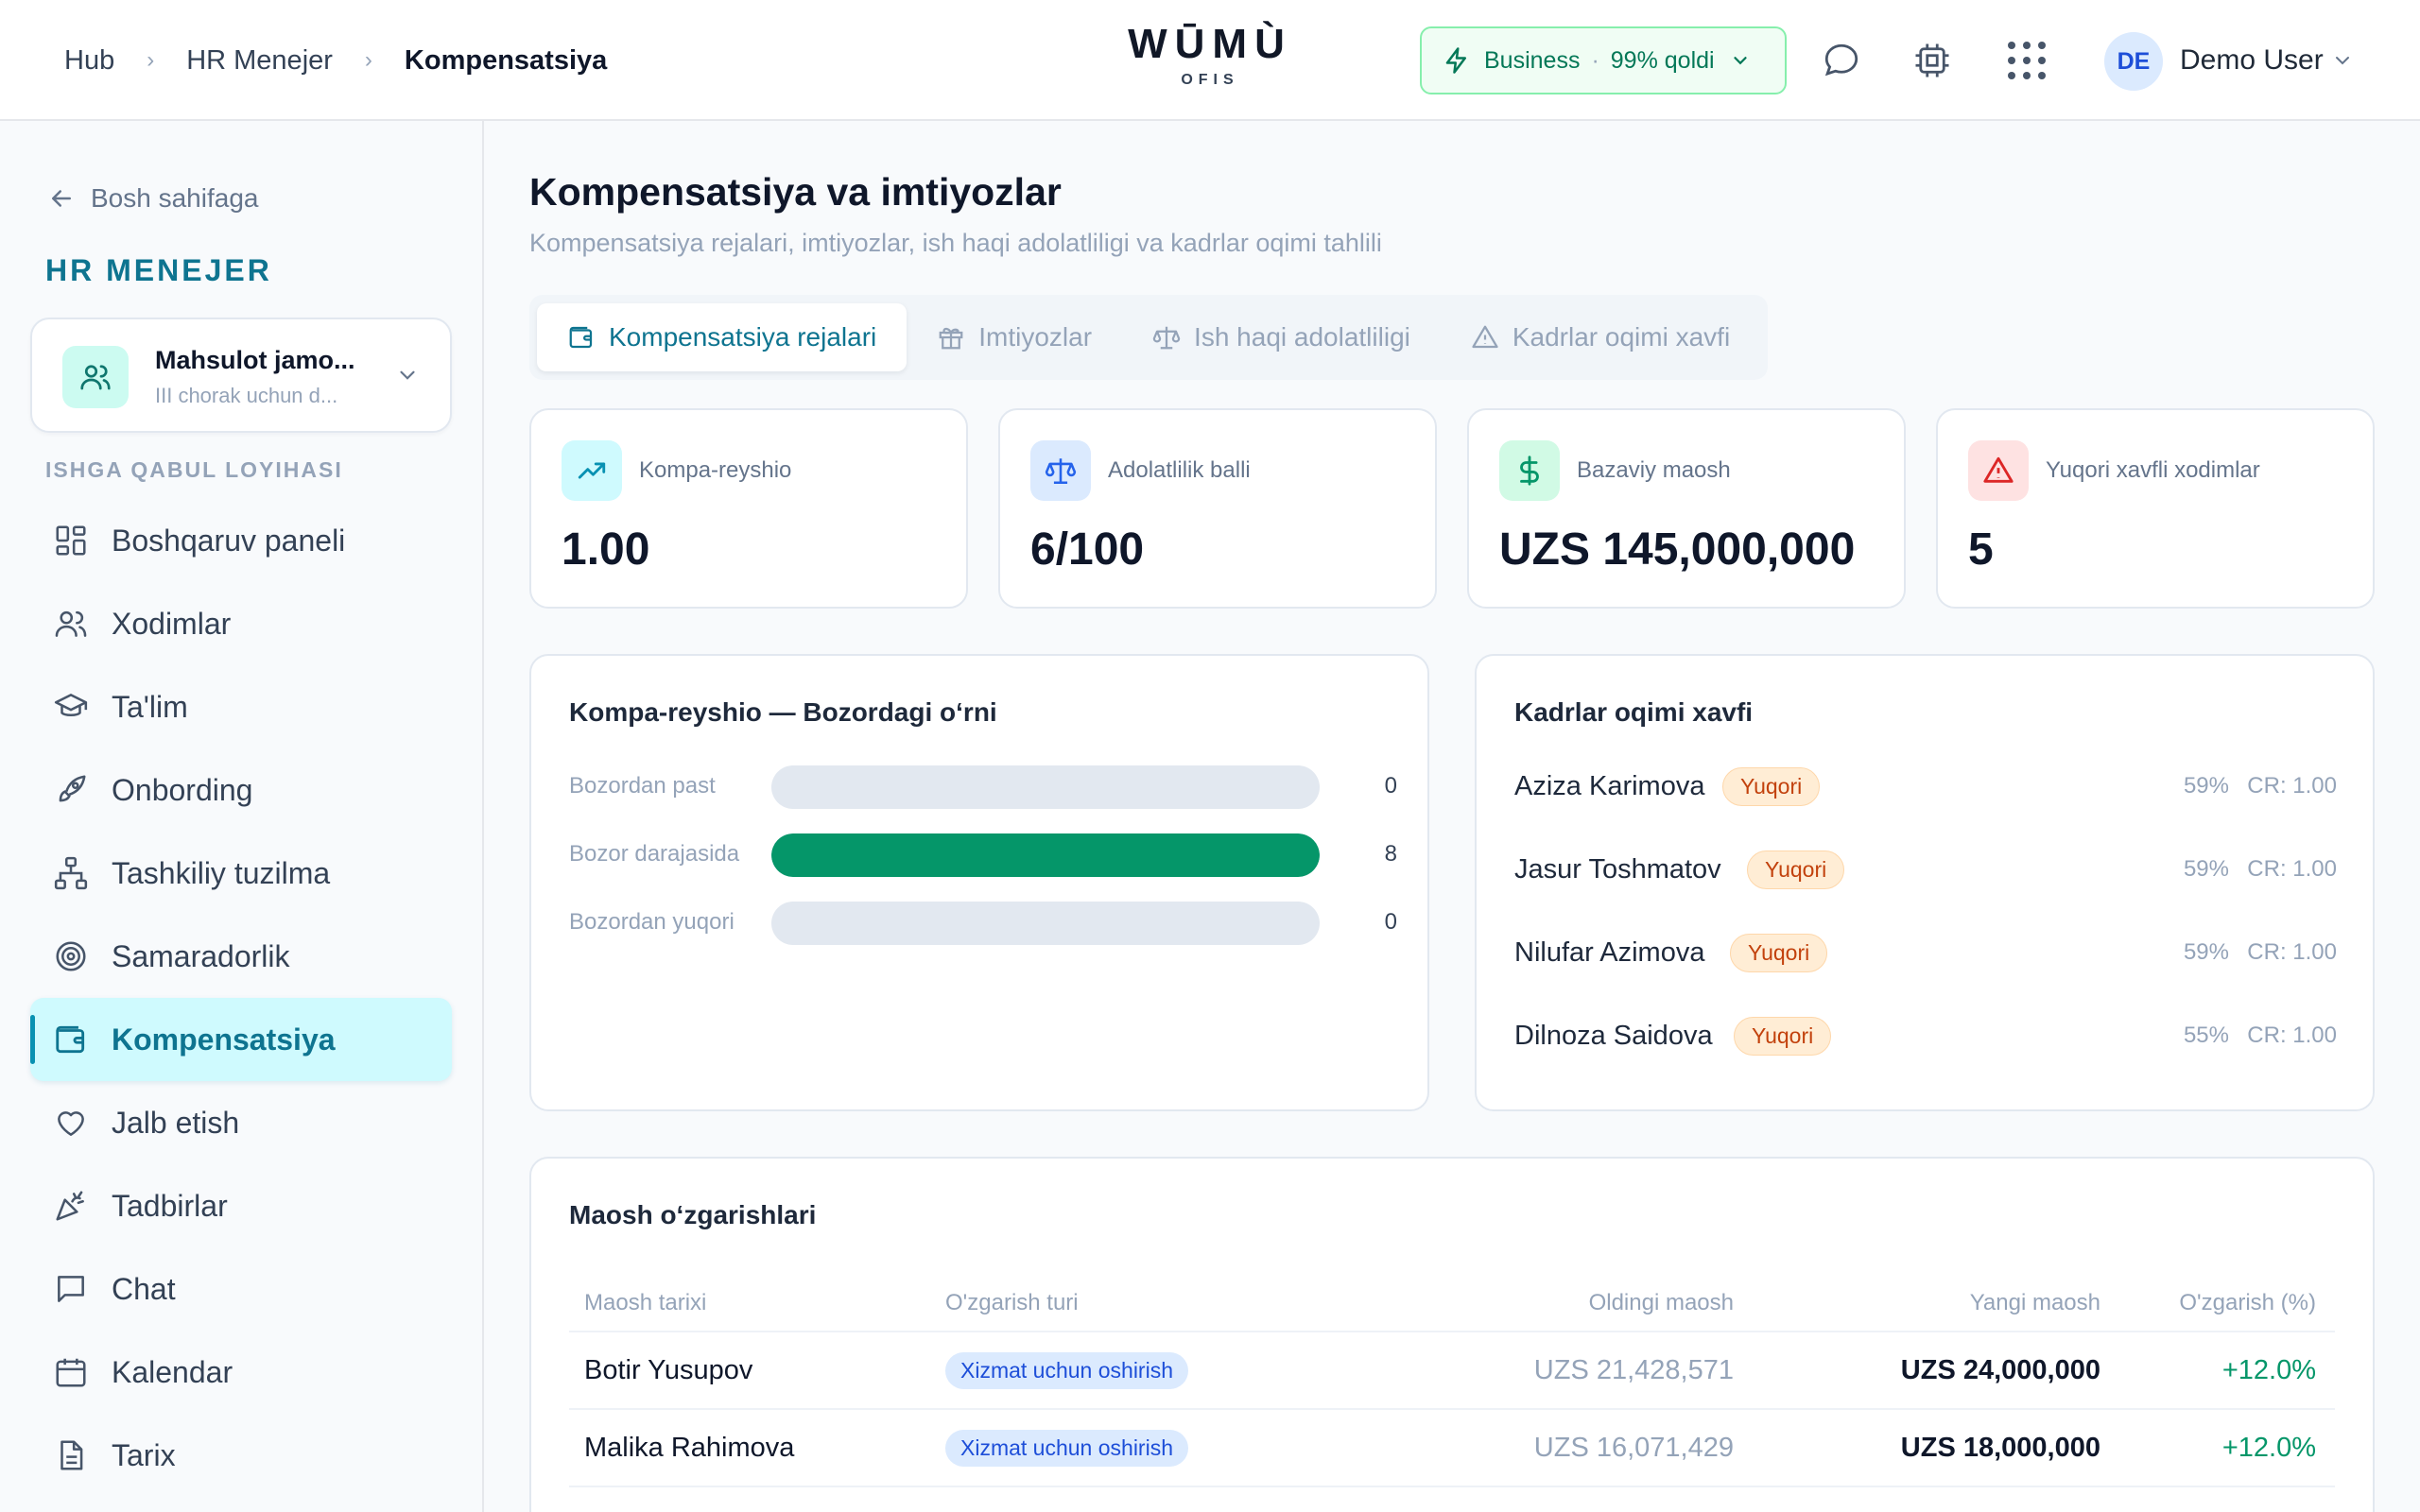  I want to click on sidebar-item-onboarding: Onbording, so click(241, 790).